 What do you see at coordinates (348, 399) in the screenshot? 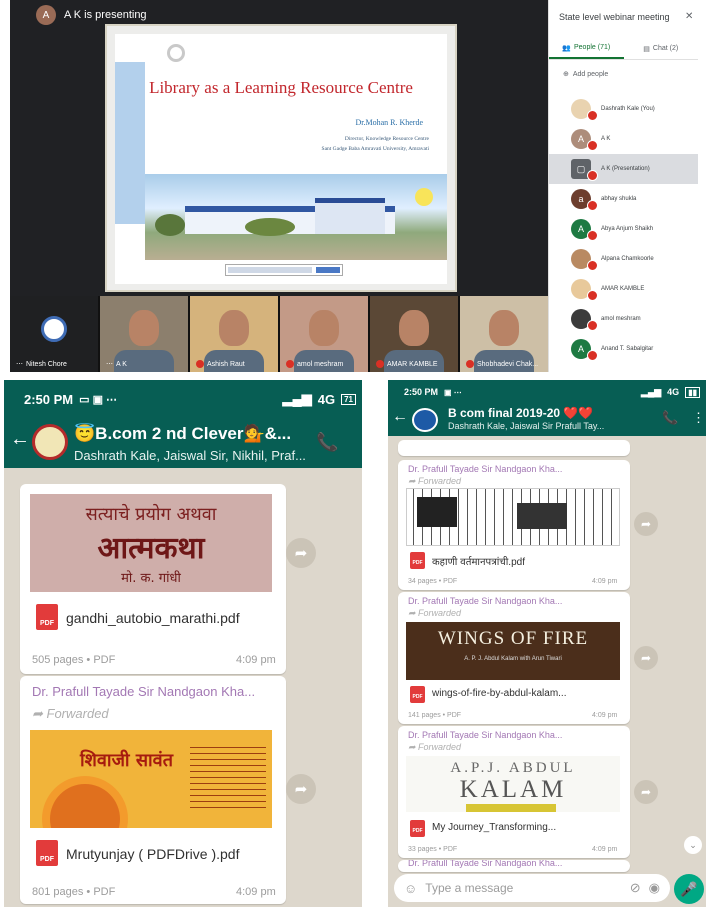
I see `battery-level: 71` at bounding box center [348, 399].